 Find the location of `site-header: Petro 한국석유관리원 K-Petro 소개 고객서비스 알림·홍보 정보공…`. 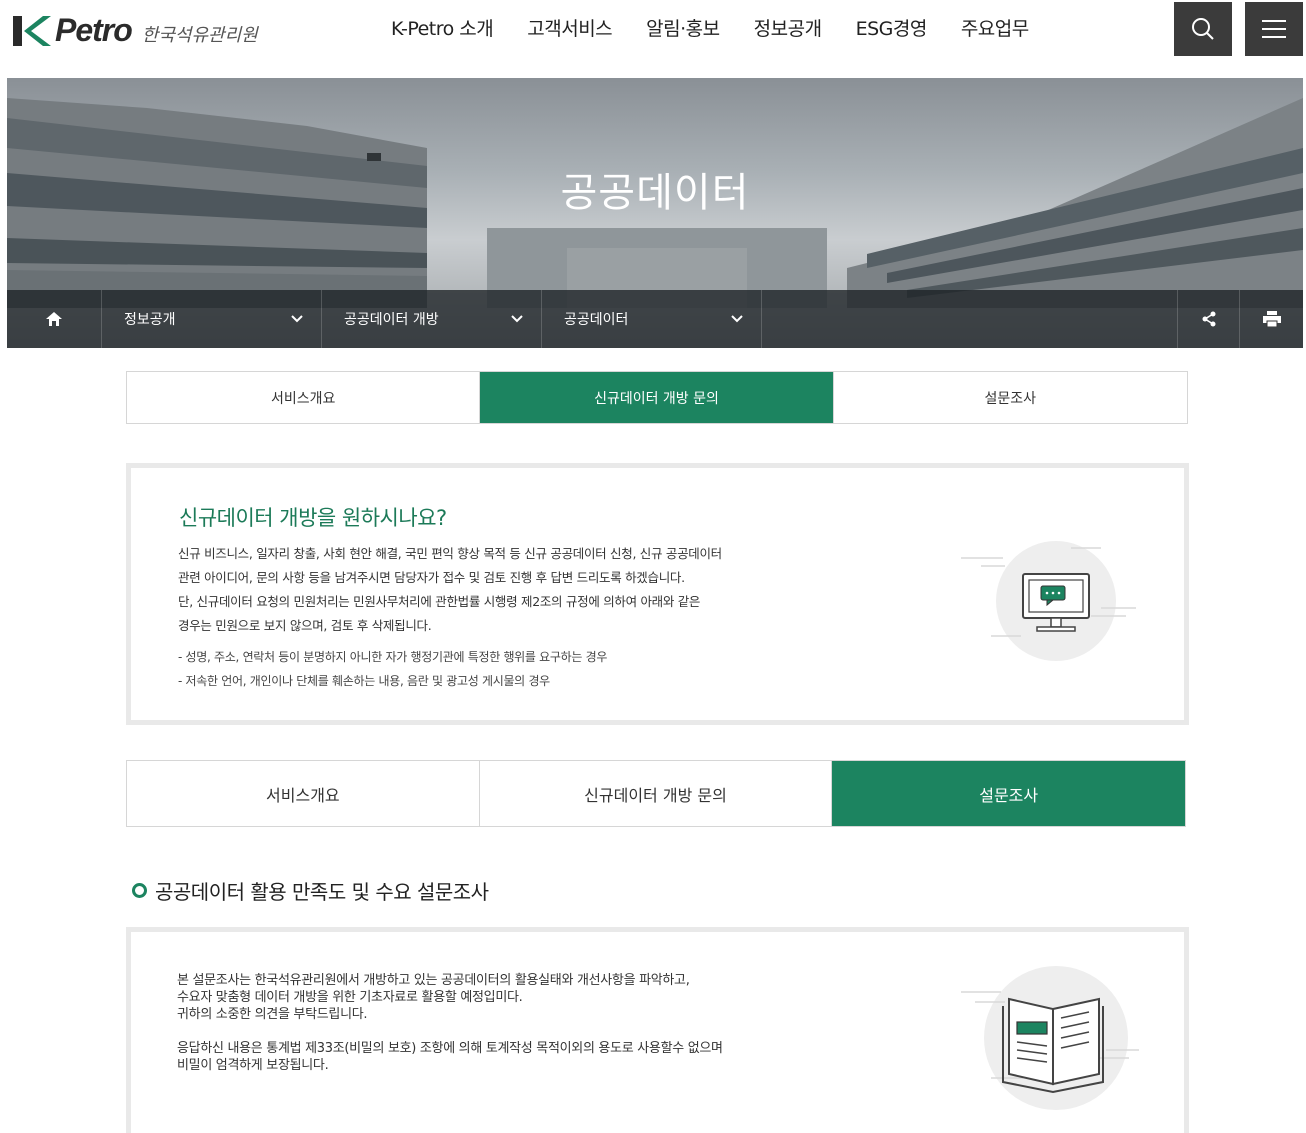

site-header: Petro 한국석유관리원 K-Petro 소개 고객서비스 알림·홍보 정보공… is located at coordinates (655, 39).